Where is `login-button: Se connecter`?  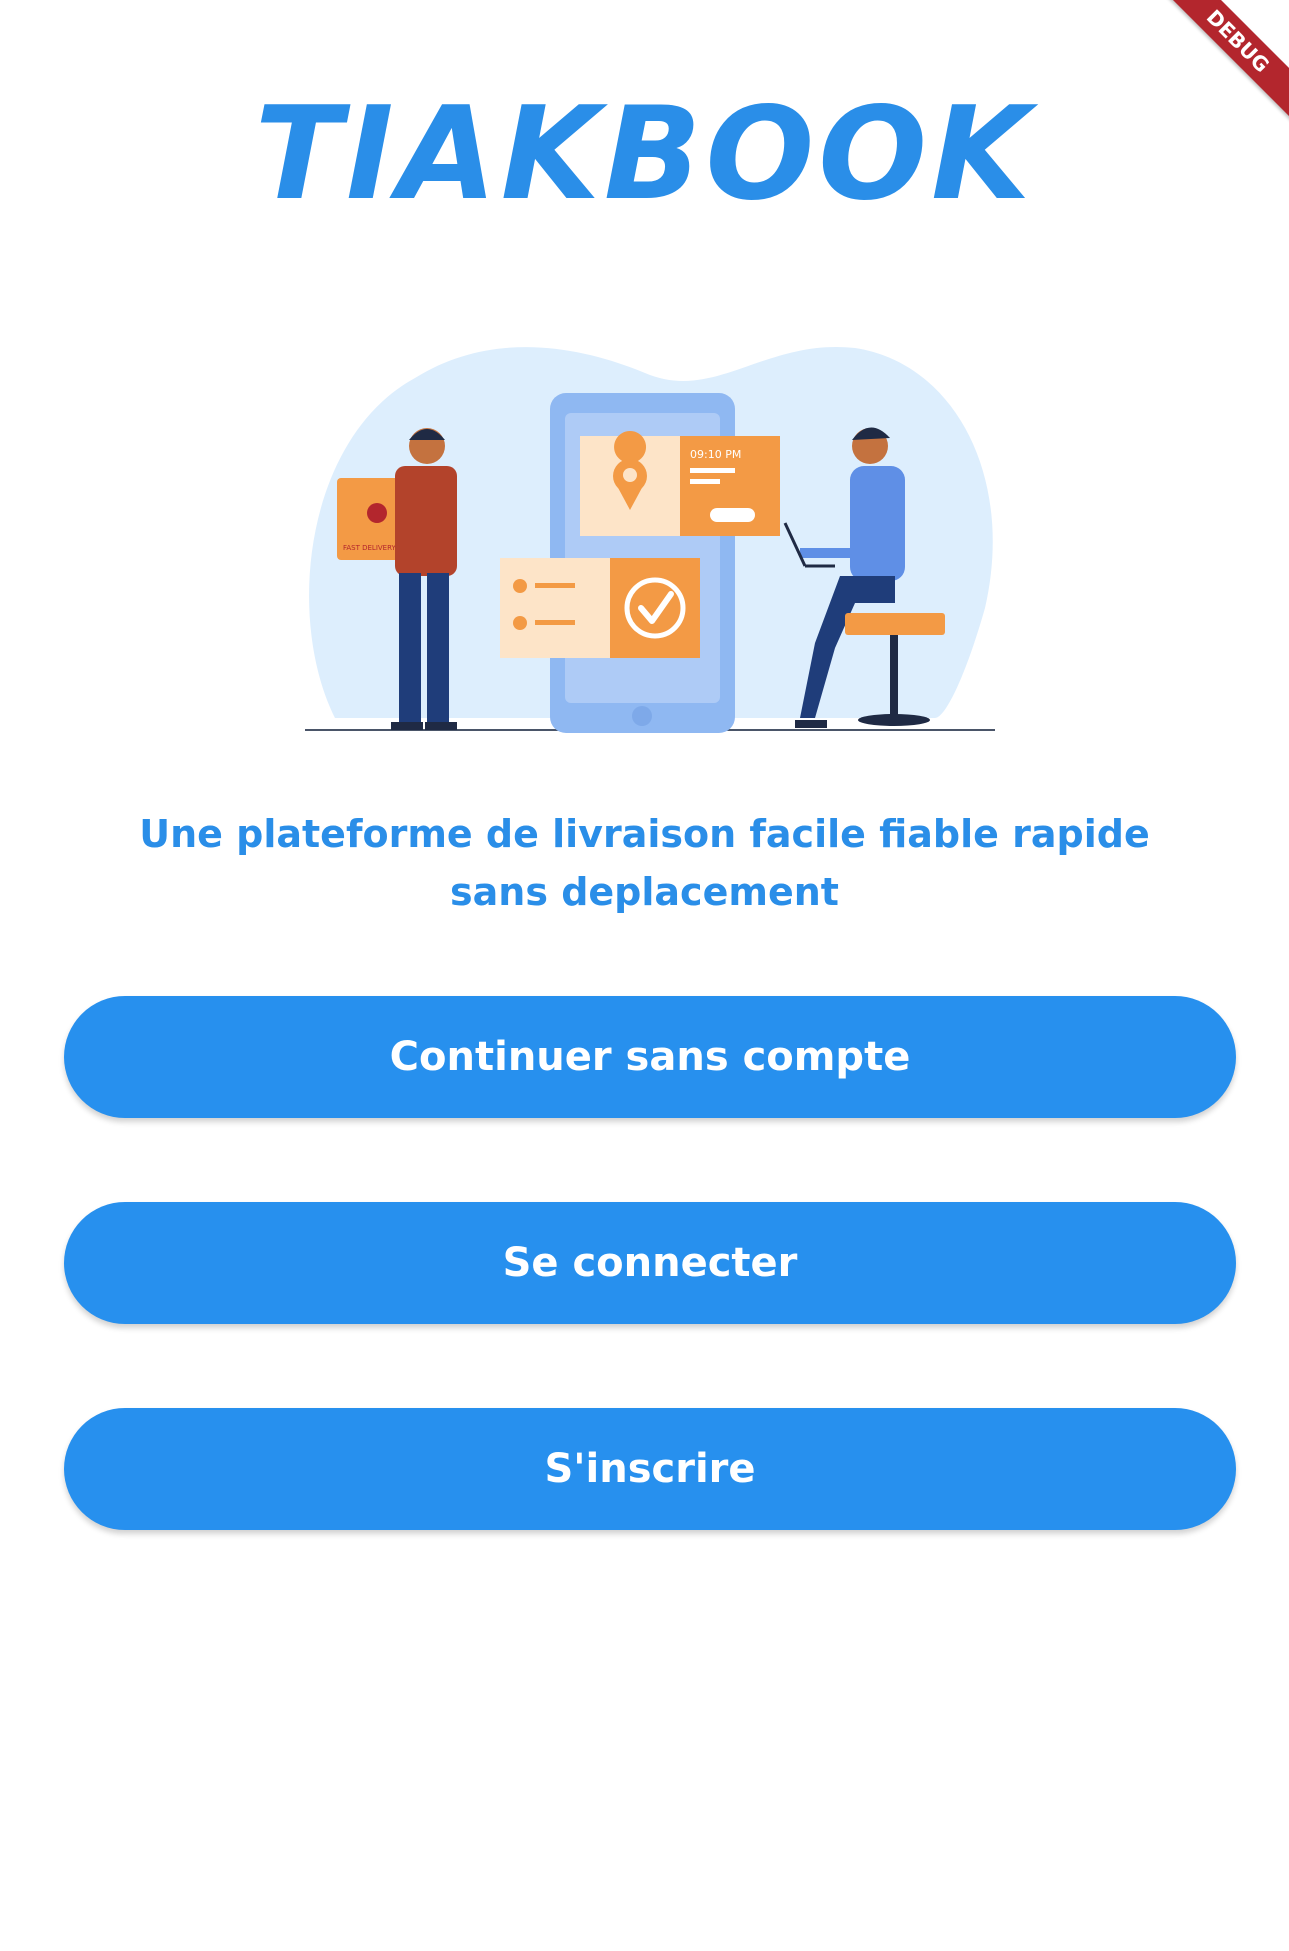
login-button: Se connecter is located at coordinates (650, 1263).